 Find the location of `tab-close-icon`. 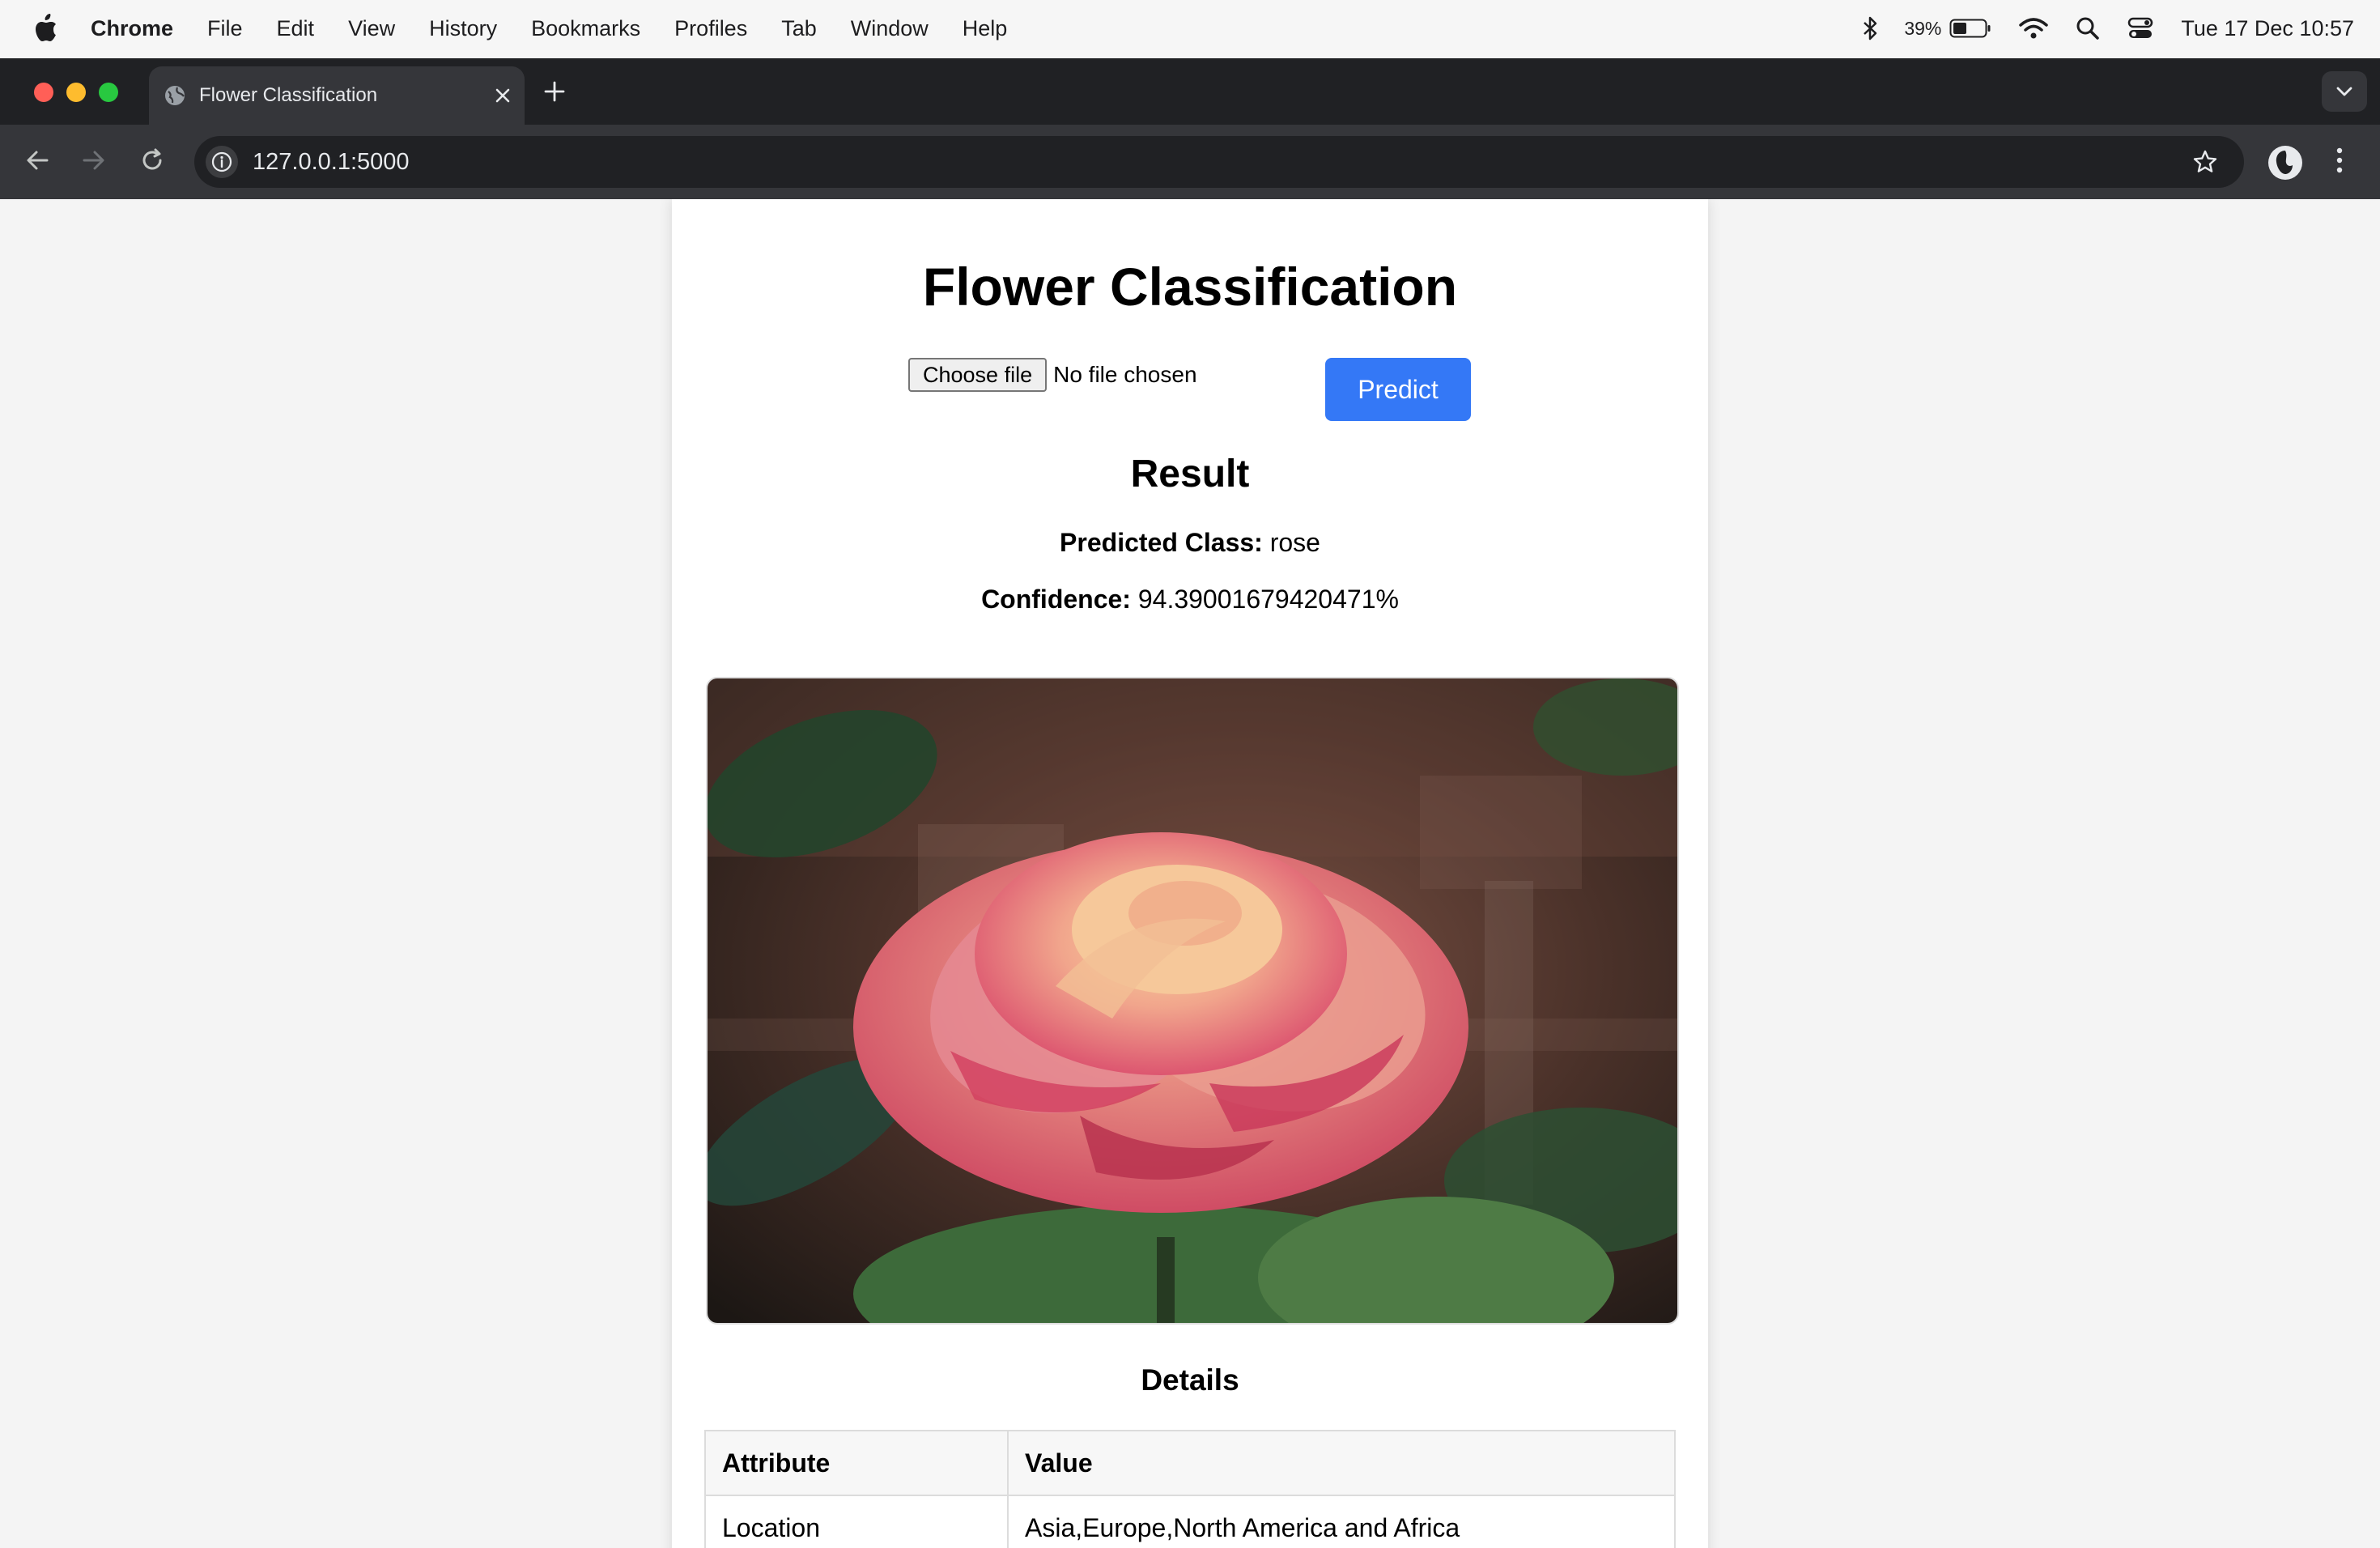

tab-close-icon is located at coordinates (503, 96).